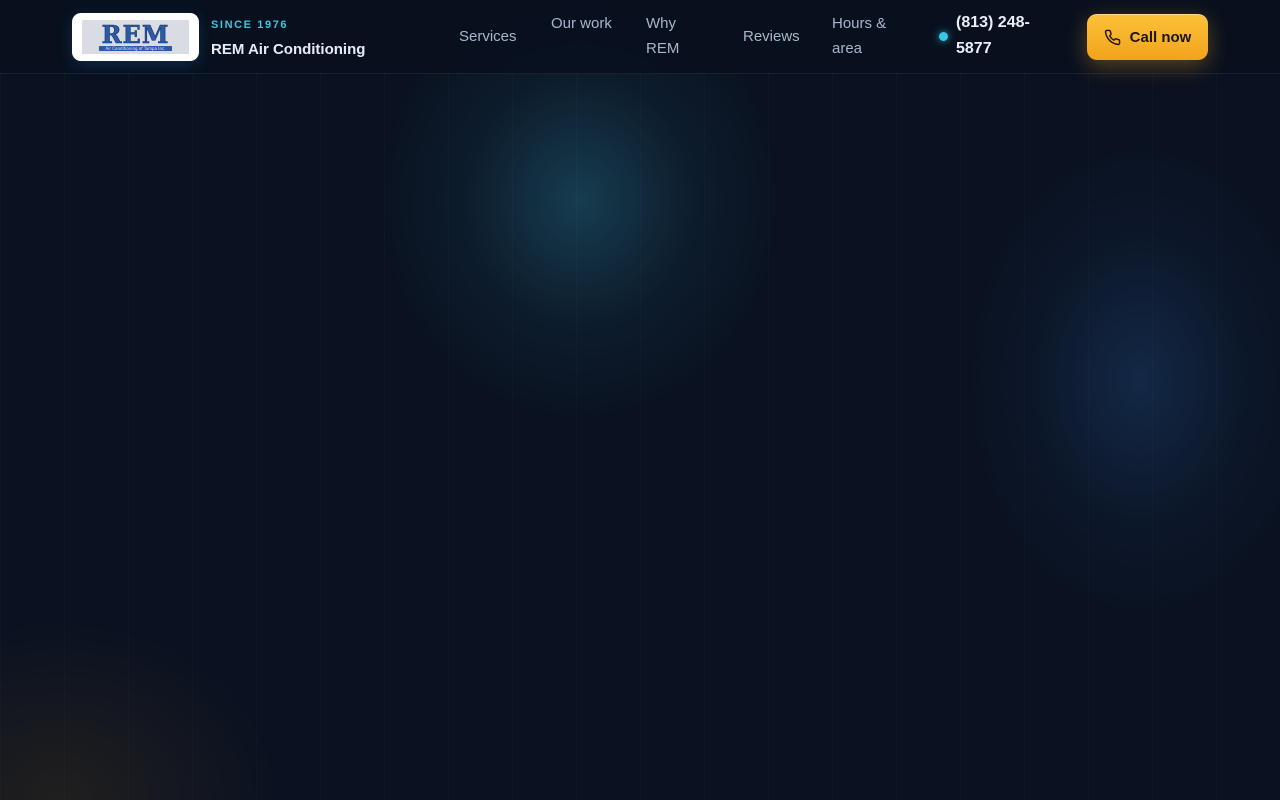  Describe the element at coordinates (135, 34) in the screenshot. I see `logo-wordmark: REM` at that location.